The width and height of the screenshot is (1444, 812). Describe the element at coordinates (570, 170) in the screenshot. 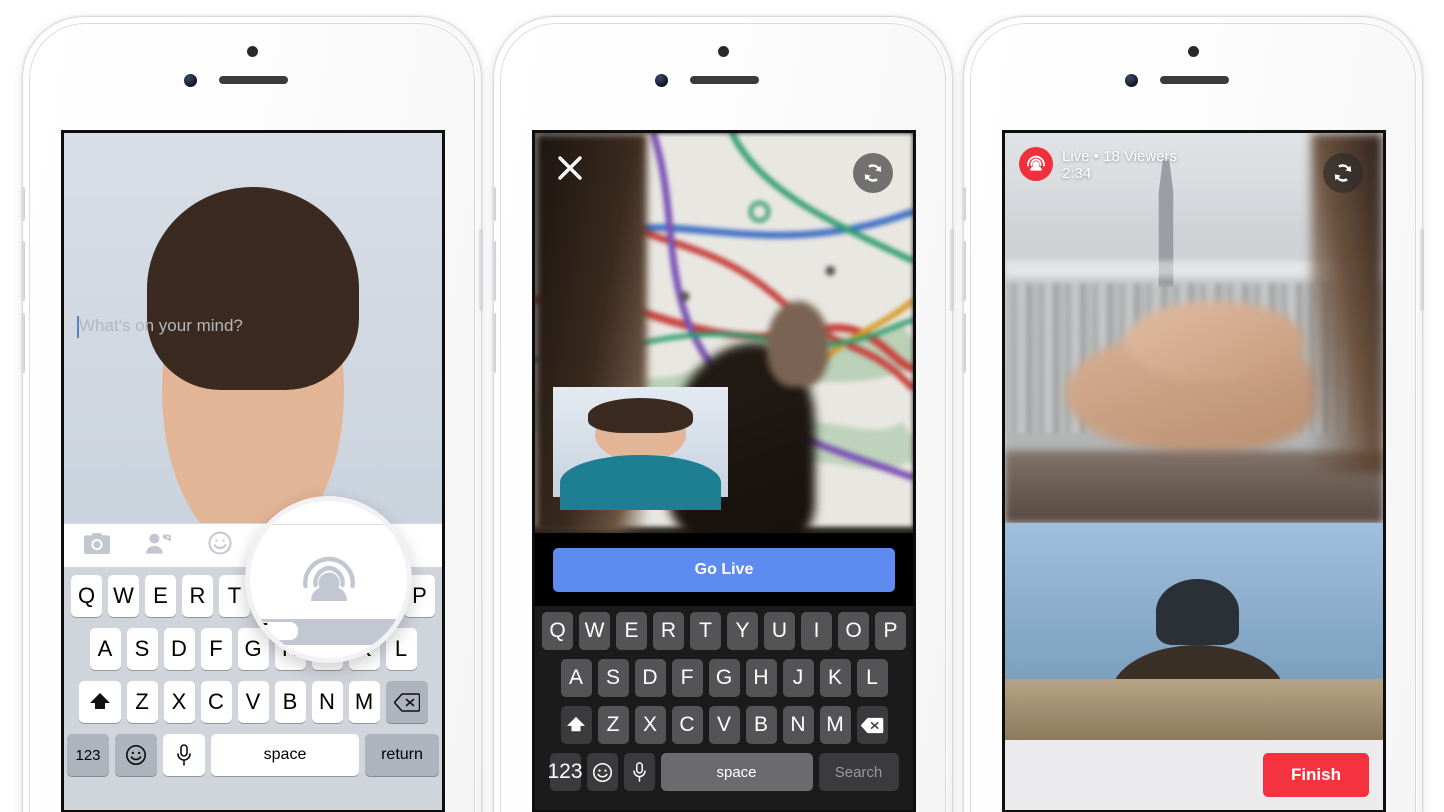

I see `close-icon` at that location.